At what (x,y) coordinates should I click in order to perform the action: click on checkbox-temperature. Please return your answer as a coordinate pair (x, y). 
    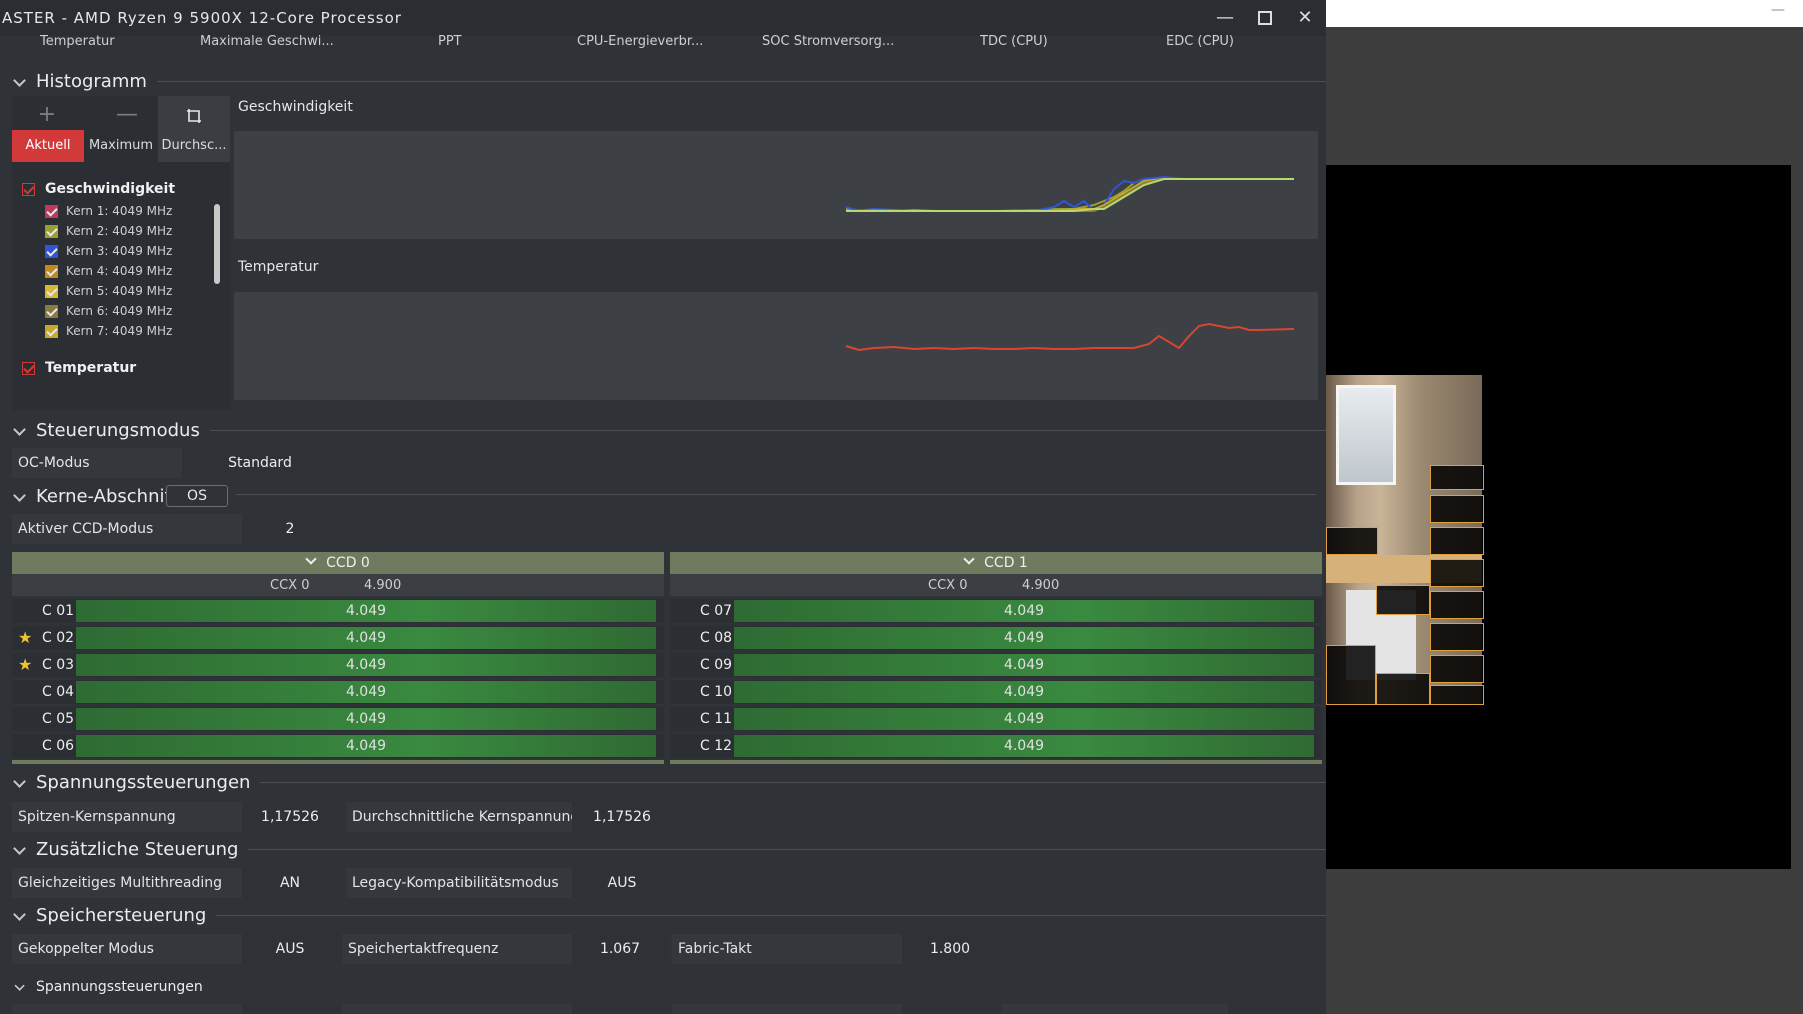
    Looking at the image, I should click on (28, 368).